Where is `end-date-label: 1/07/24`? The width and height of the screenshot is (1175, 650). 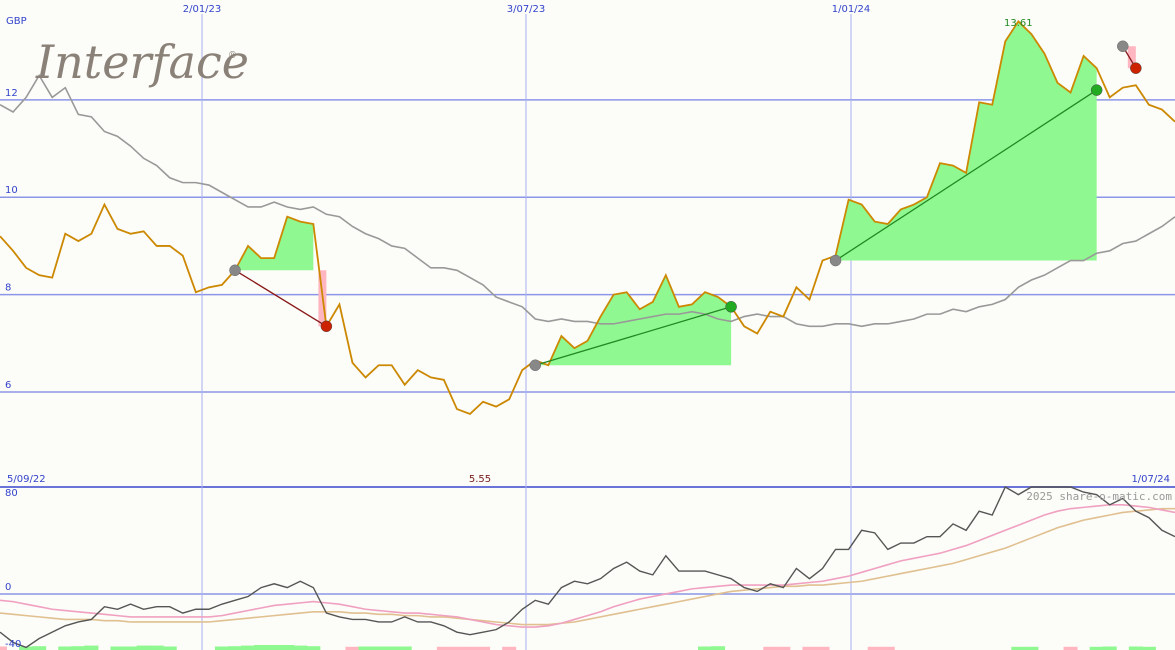
end-date-label: 1/07/24 is located at coordinates (1150, 479).